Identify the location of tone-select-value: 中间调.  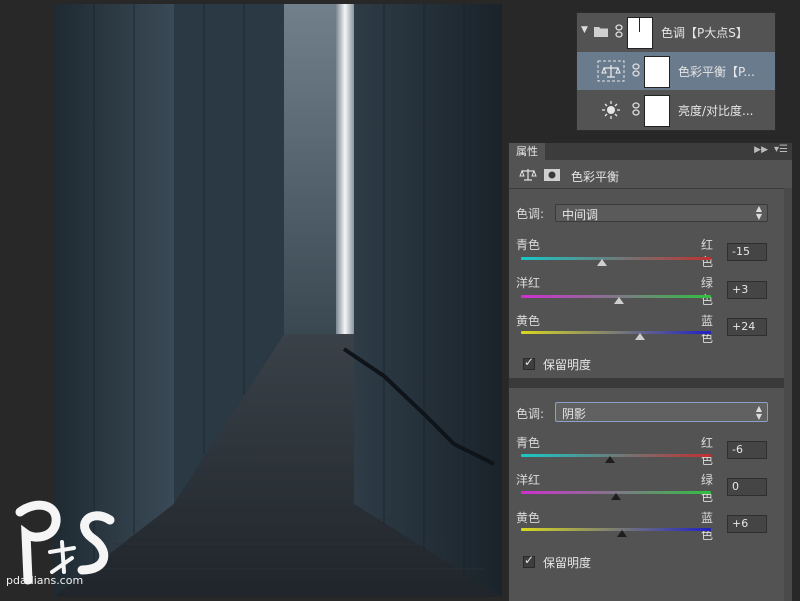
(580, 215).